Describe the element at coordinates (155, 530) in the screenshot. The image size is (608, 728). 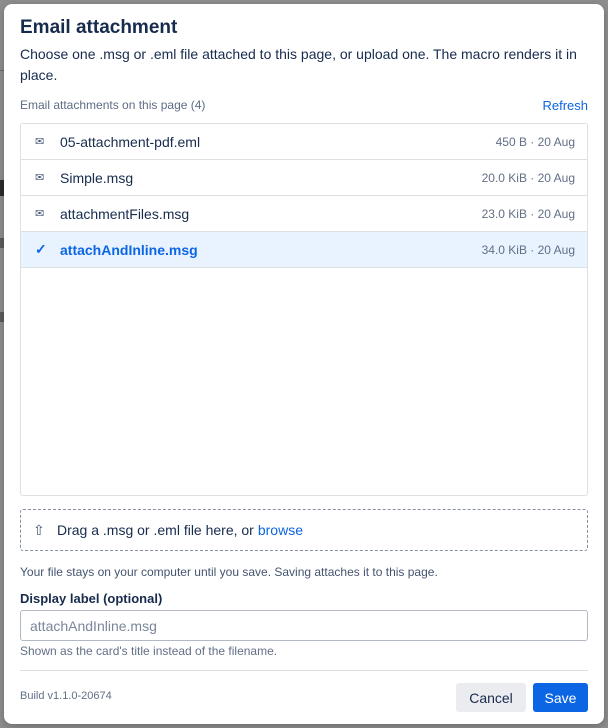
I see `dropzone-prompt: Drag a .msg or .eml file here, or` at that location.